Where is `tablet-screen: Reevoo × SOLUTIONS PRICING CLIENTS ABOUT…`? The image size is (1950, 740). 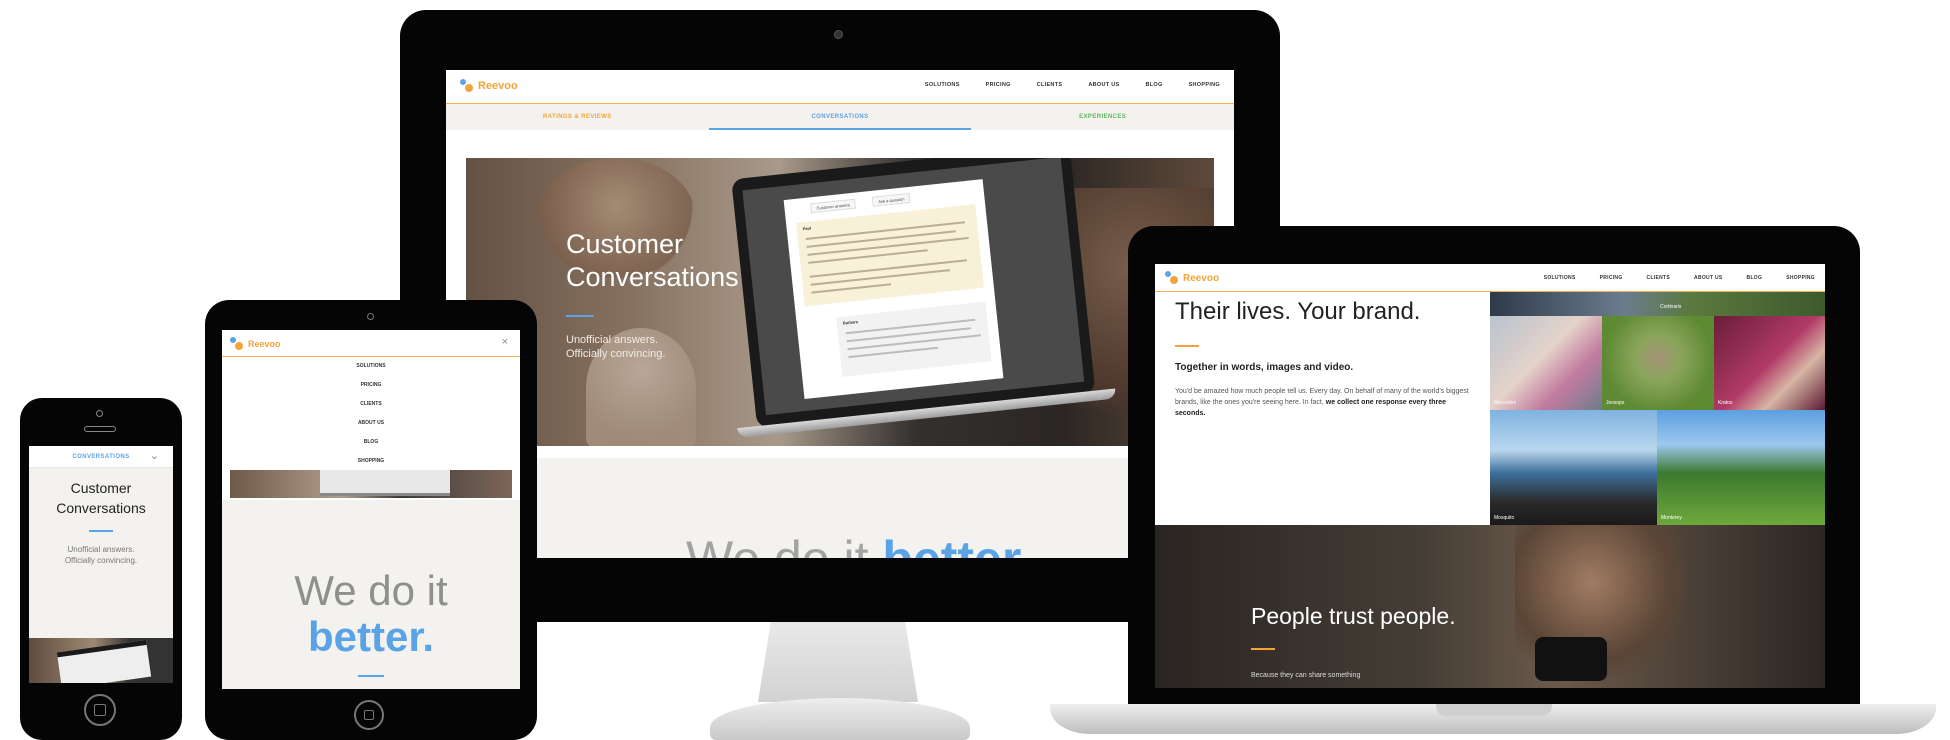
tablet-screen: Reevoo × SOLUTIONS PRICING CLIENTS ABOUT… is located at coordinates (371, 509).